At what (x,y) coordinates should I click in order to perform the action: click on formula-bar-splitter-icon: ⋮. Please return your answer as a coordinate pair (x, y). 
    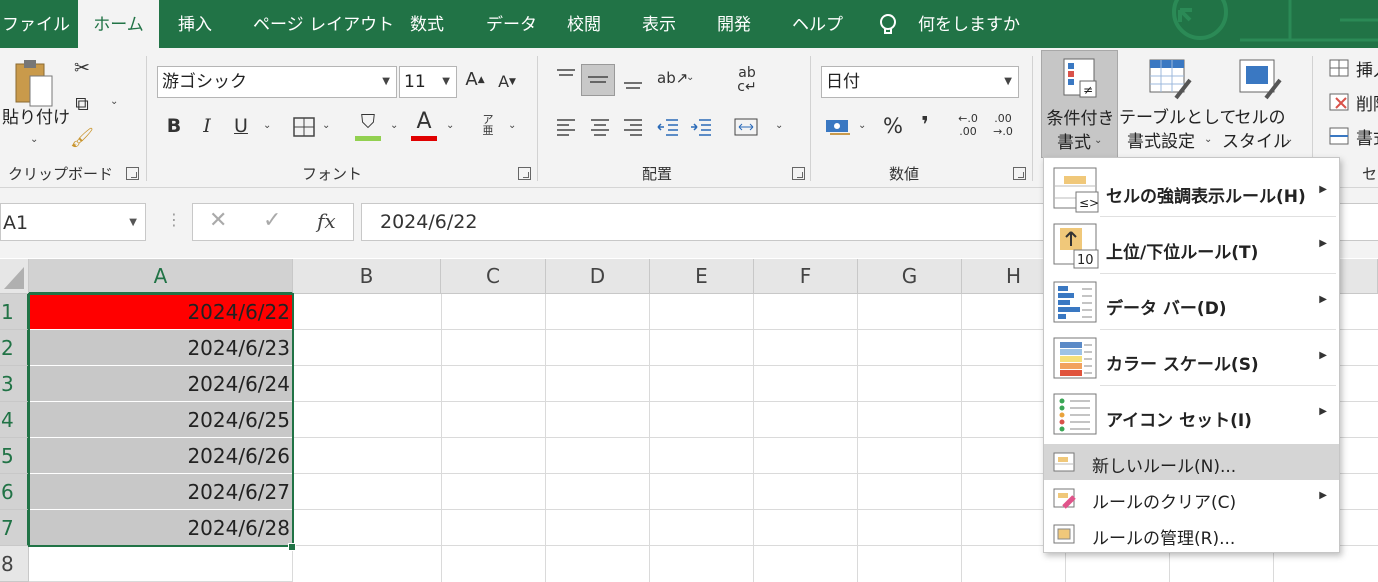
    Looking at the image, I should click on (174, 219).